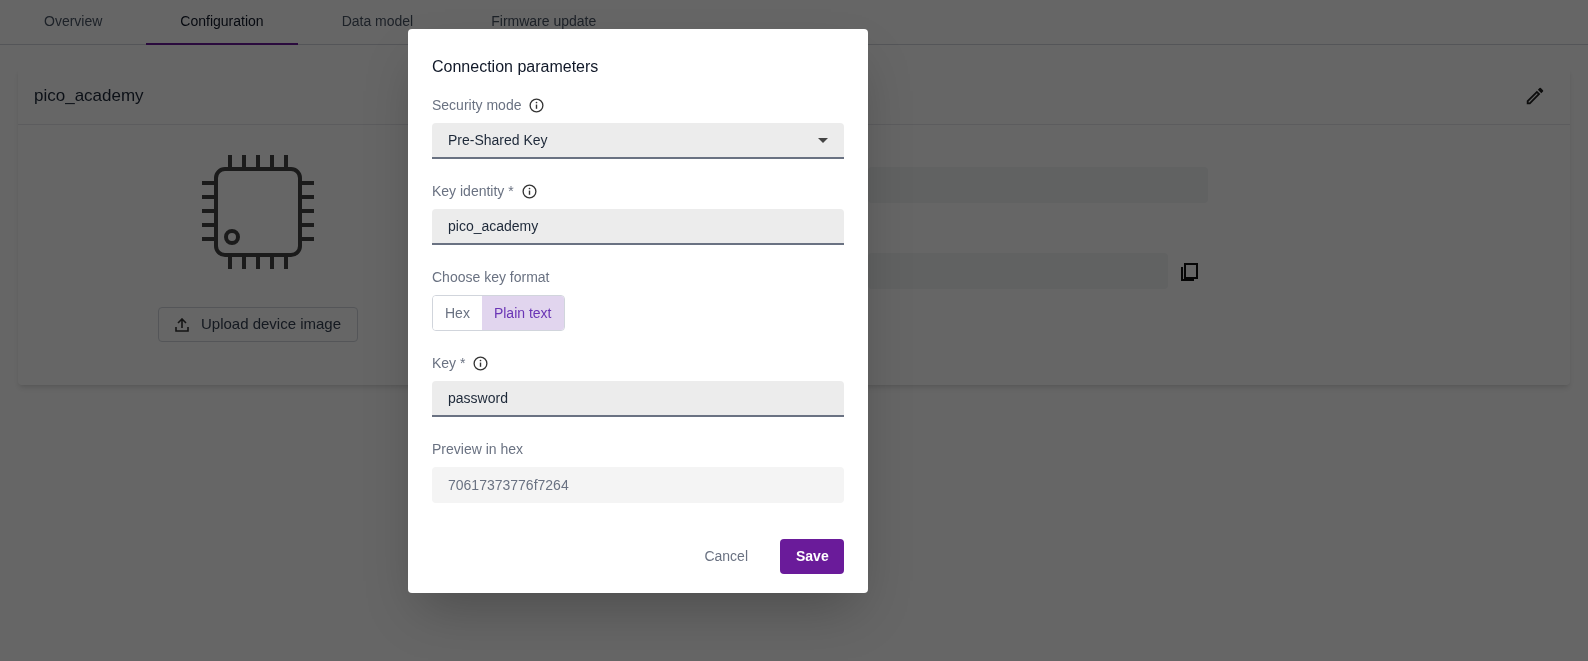  Describe the element at coordinates (638, 485) in the screenshot. I see `preview-field: 70617373776f7264` at that location.